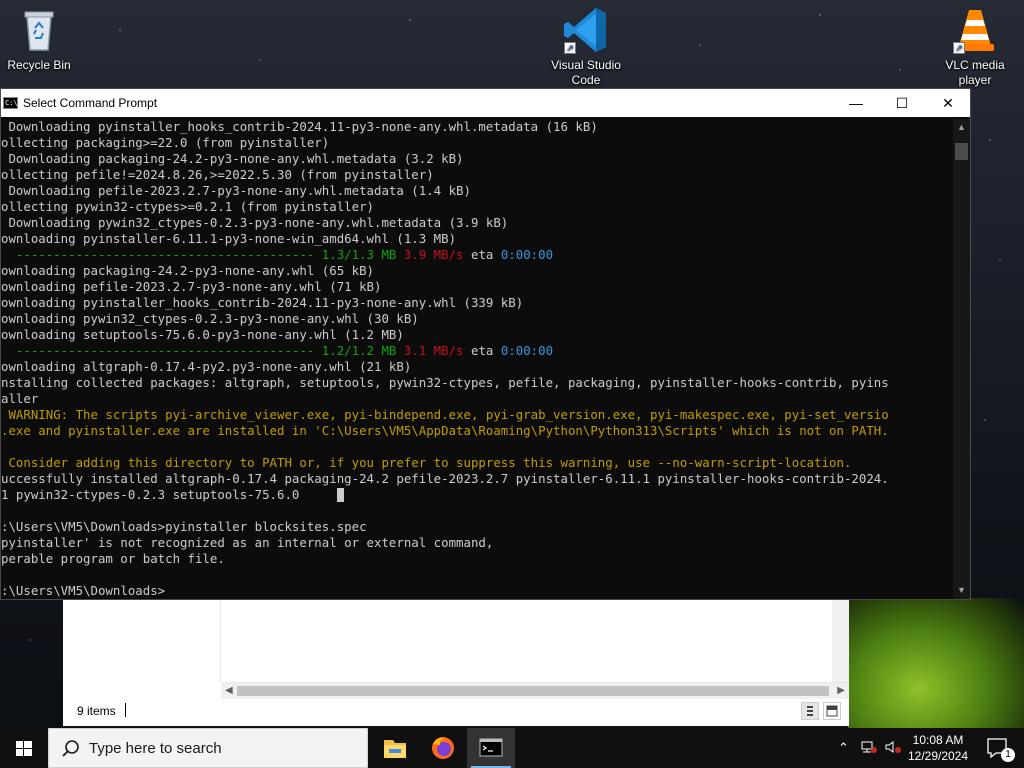  What do you see at coordinates (39, 30) in the screenshot?
I see `recycle-bin-icon` at bounding box center [39, 30].